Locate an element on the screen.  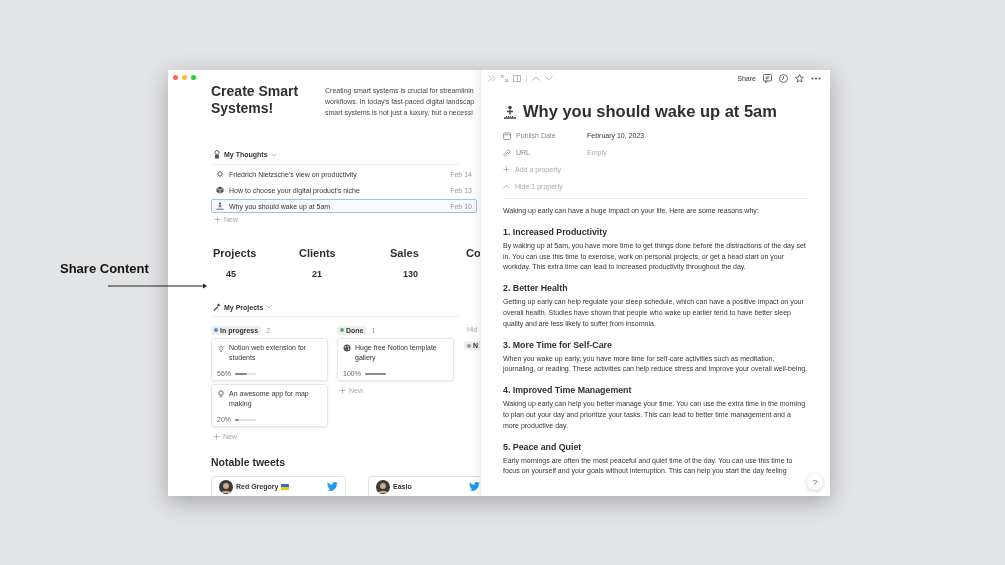
pin-icon is located at coordinates (221, 394).